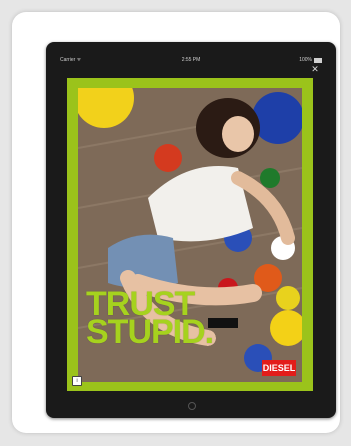 This screenshot has width=351, height=446. Describe the element at coordinates (150, 332) in the screenshot. I see `ad-headline-line2: STUPID.` at that location.